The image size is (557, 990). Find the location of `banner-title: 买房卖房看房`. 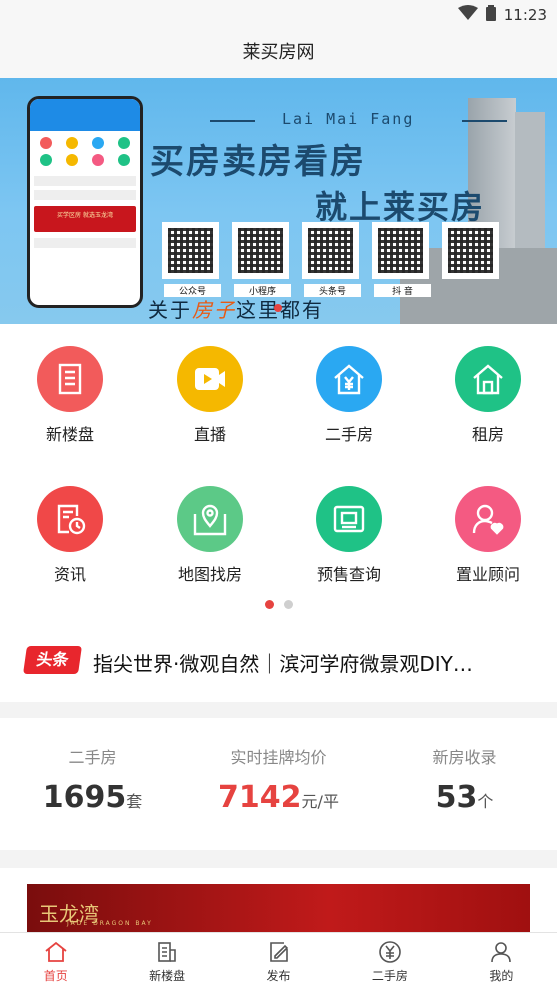

banner-title: 买房卖房看房 is located at coordinates (258, 162).